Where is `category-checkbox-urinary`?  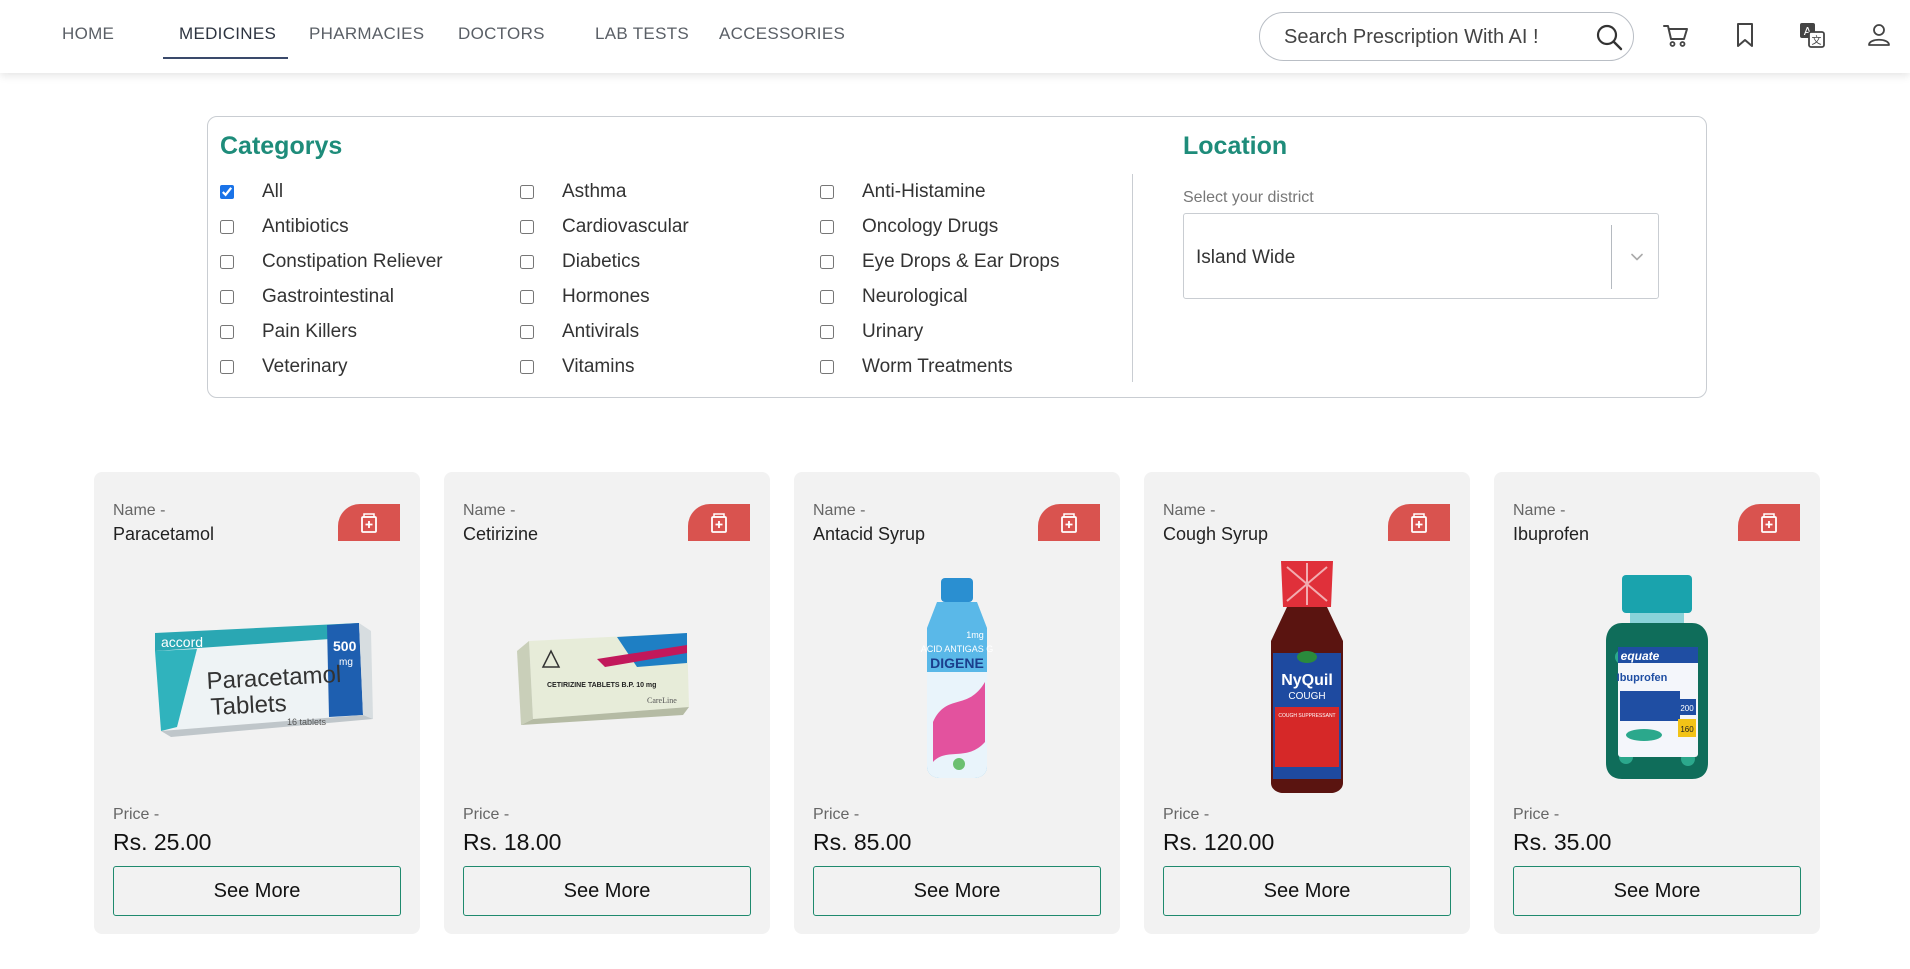 category-checkbox-urinary is located at coordinates (827, 332).